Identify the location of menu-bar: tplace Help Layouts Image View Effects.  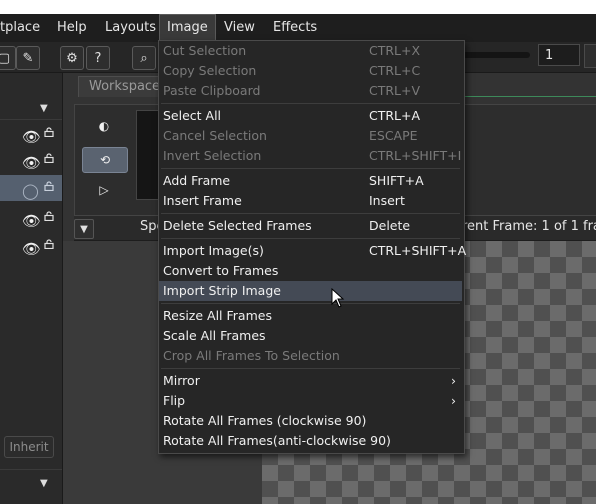
(298, 28).